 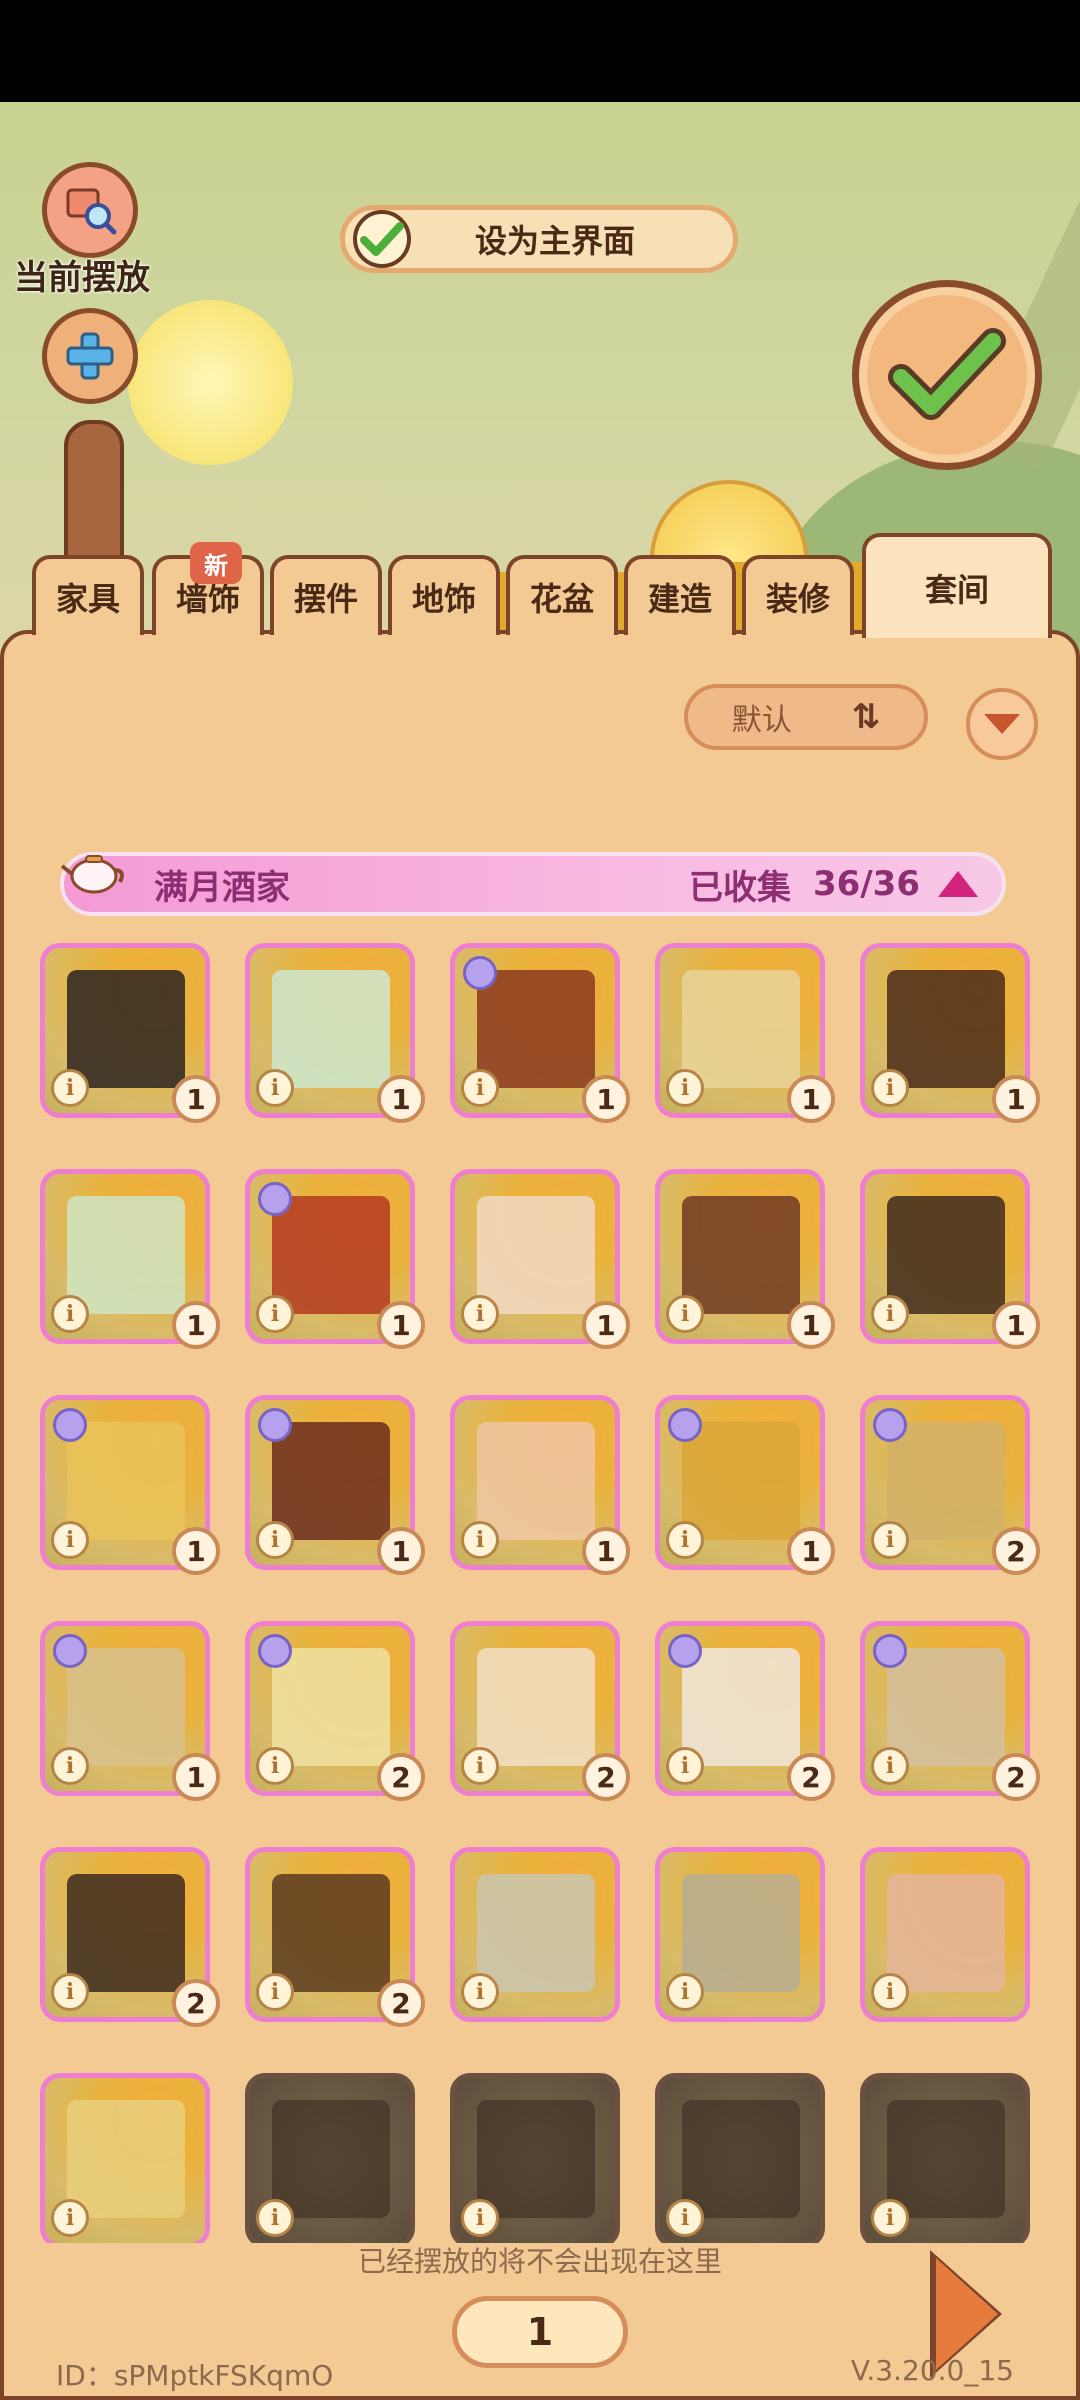 I want to click on sort-order-icon: ⇅, so click(x=866, y=717).